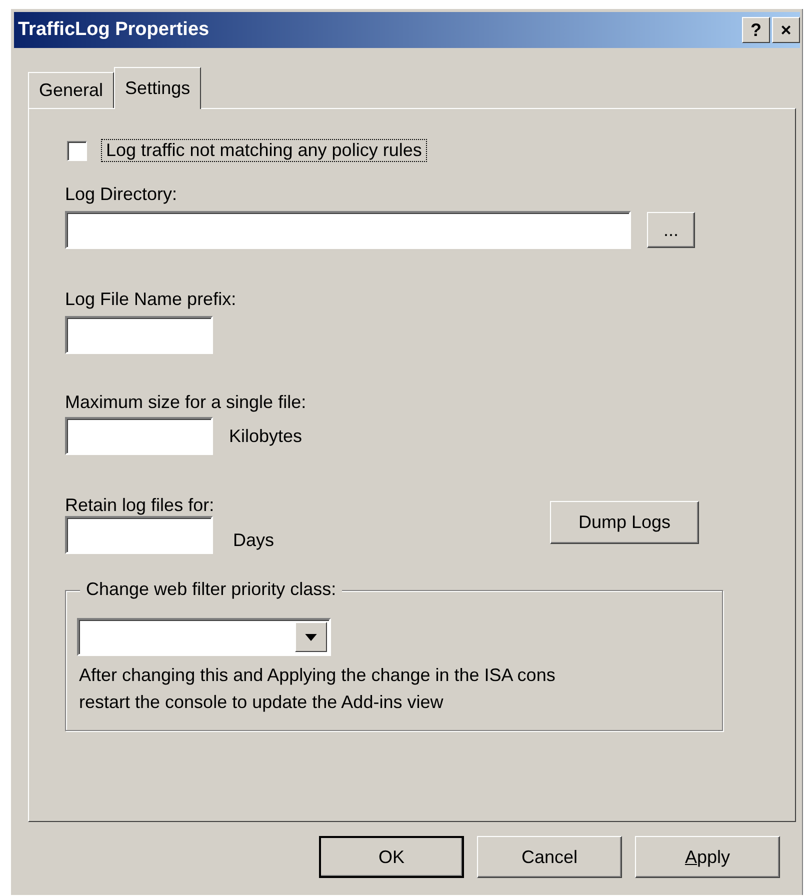 The height and width of the screenshot is (896, 804). Describe the element at coordinates (121, 194) in the screenshot. I see `field-label: Log Directory:` at that location.